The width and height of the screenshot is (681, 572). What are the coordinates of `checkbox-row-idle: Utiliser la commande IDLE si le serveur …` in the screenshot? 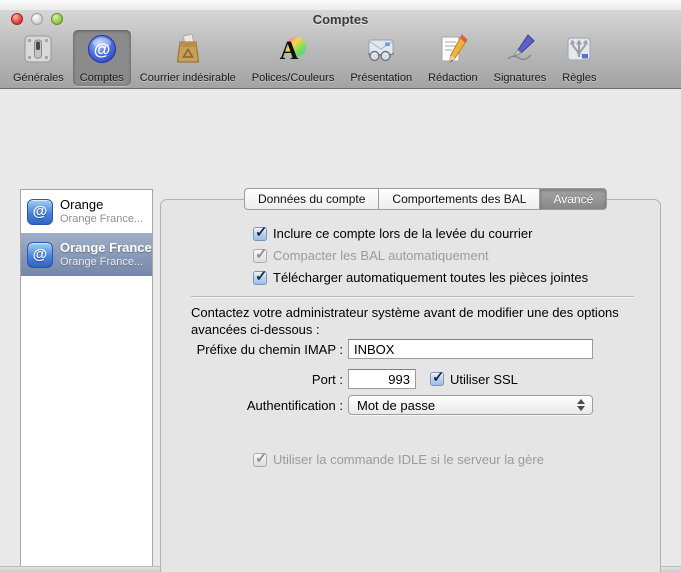 It's located at (398, 458).